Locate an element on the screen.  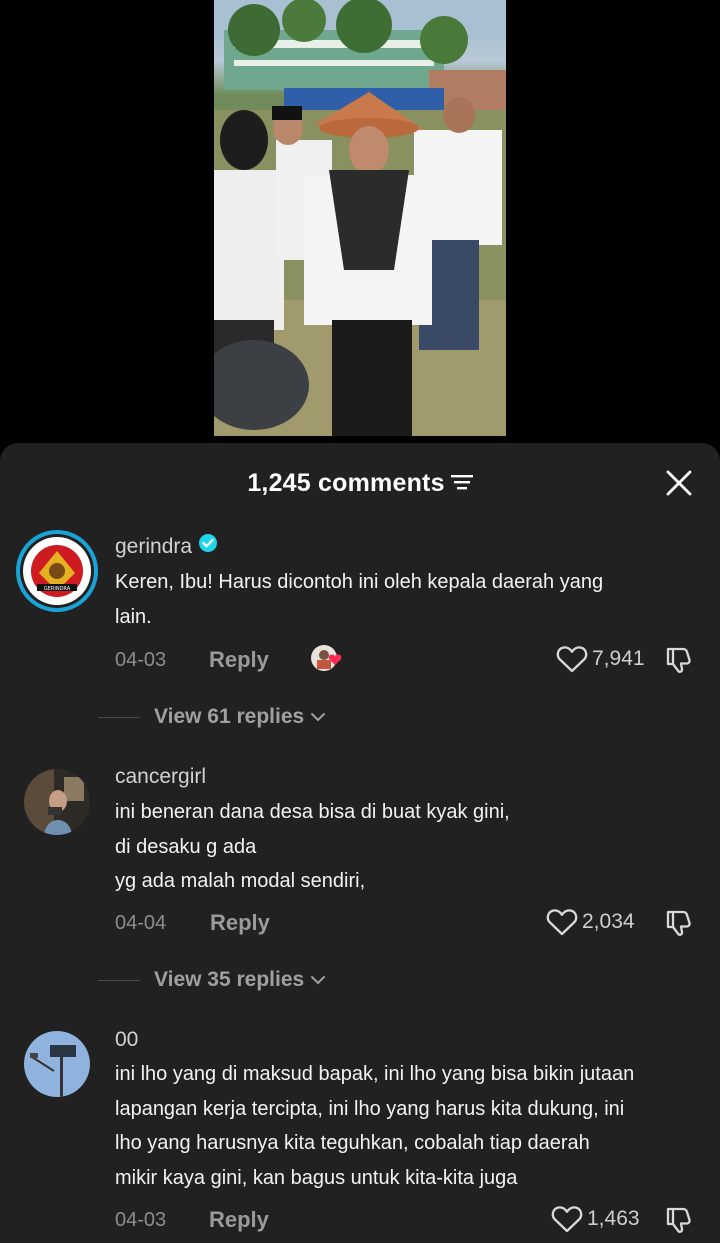
filter-icon is located at coordinates (461, 482).